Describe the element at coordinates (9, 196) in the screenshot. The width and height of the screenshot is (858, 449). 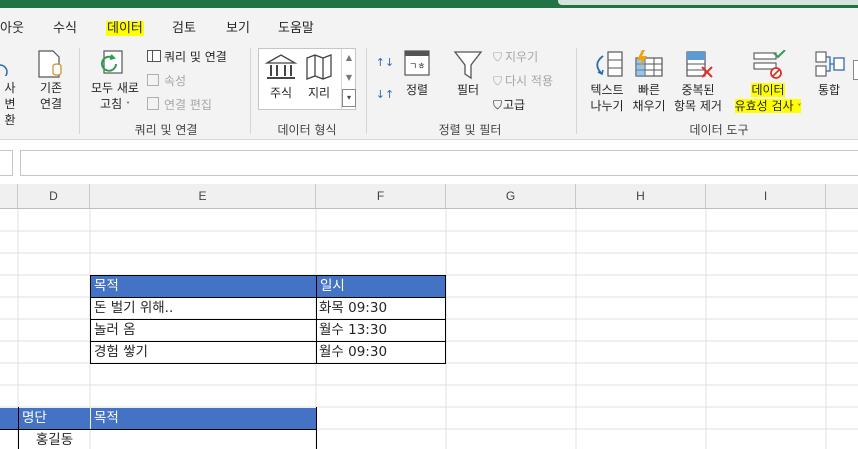
I see `column-header-c` at that location.